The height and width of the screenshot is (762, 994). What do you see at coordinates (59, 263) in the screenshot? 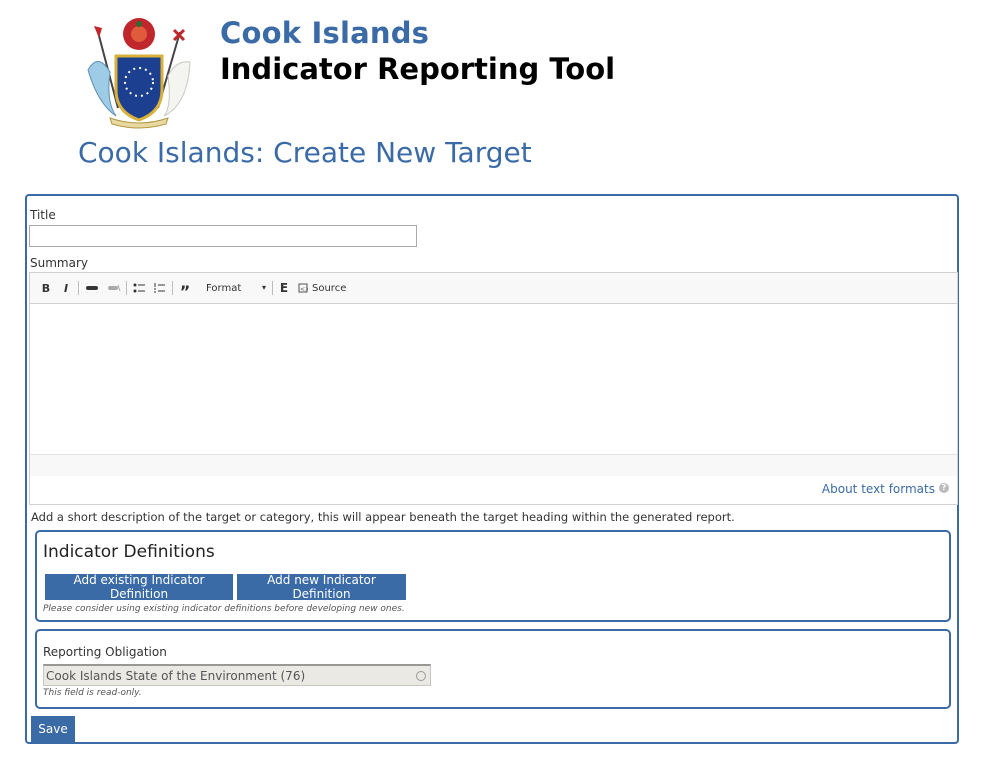
I see `summary-label: Summary` at bounding box center [59, 263].